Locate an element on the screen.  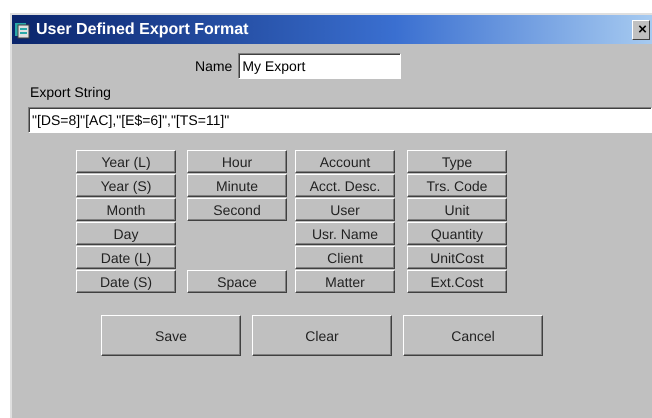
window-title: User Defined Export Format is located at coordinates (142, 30).